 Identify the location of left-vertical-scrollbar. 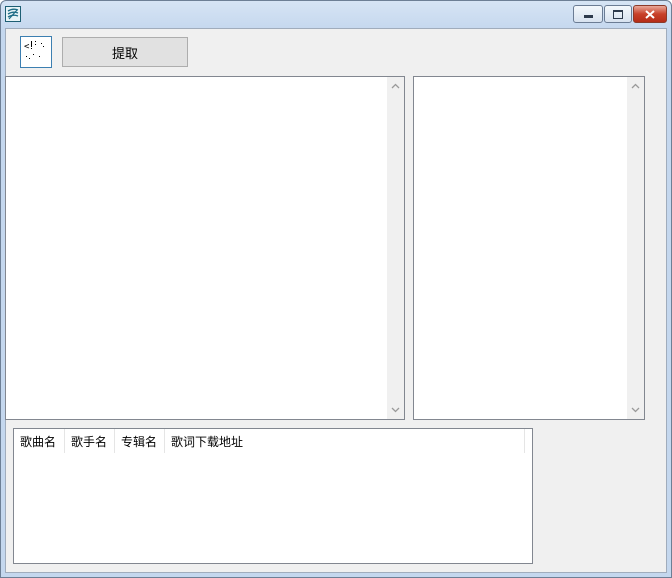
(395, 248).